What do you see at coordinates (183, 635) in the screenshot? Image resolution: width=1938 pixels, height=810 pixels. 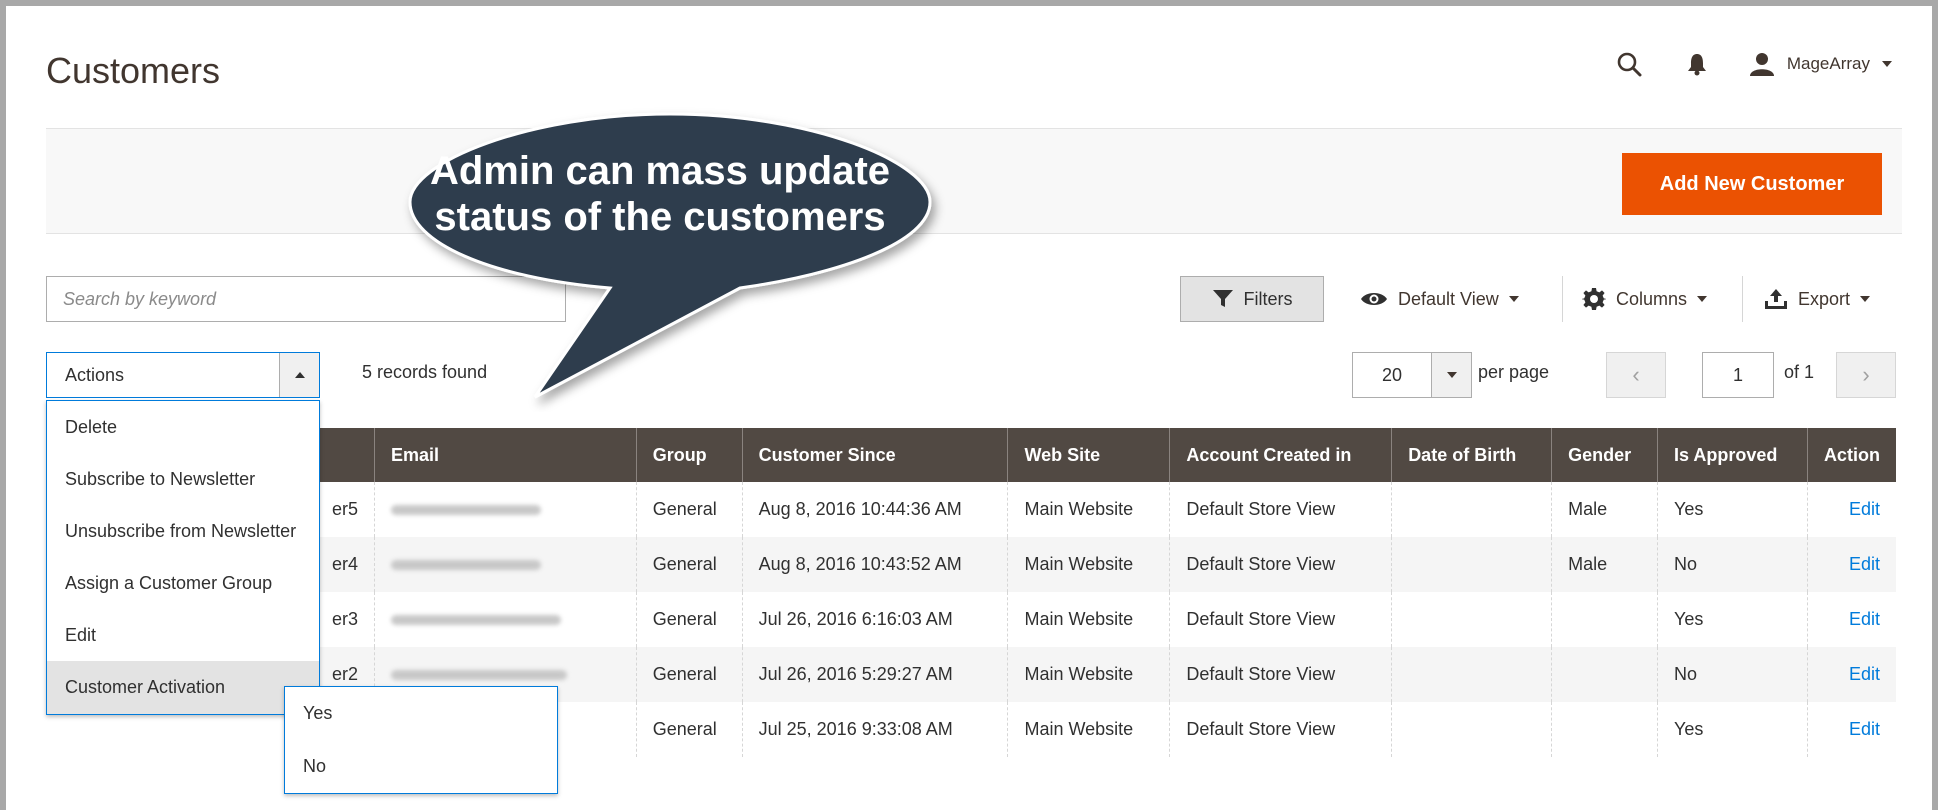 I see `menu-item-edit: Edit` at bounding box center [183, 635].